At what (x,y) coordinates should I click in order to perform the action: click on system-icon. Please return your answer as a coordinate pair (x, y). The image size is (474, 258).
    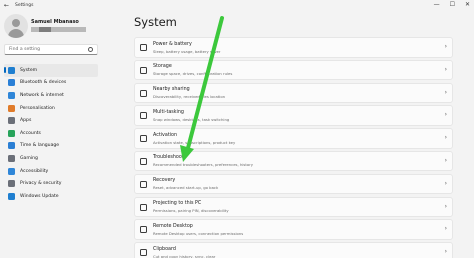
    Looking at the image, I should click on (11, 70).